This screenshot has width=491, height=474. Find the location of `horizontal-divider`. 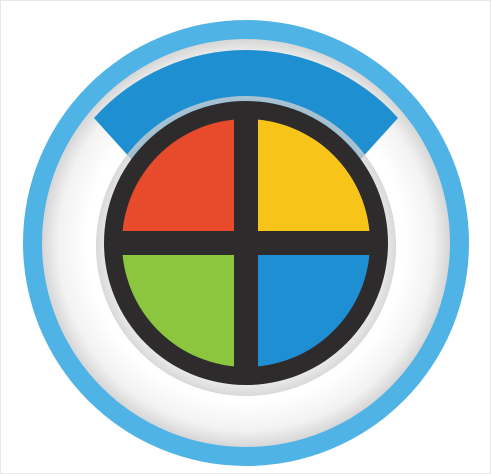

horizontal-divider is located at coordinates (246, 243).